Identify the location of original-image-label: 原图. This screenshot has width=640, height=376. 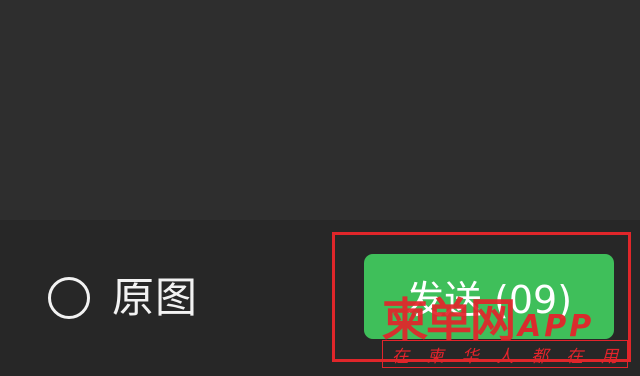
(155, 297).